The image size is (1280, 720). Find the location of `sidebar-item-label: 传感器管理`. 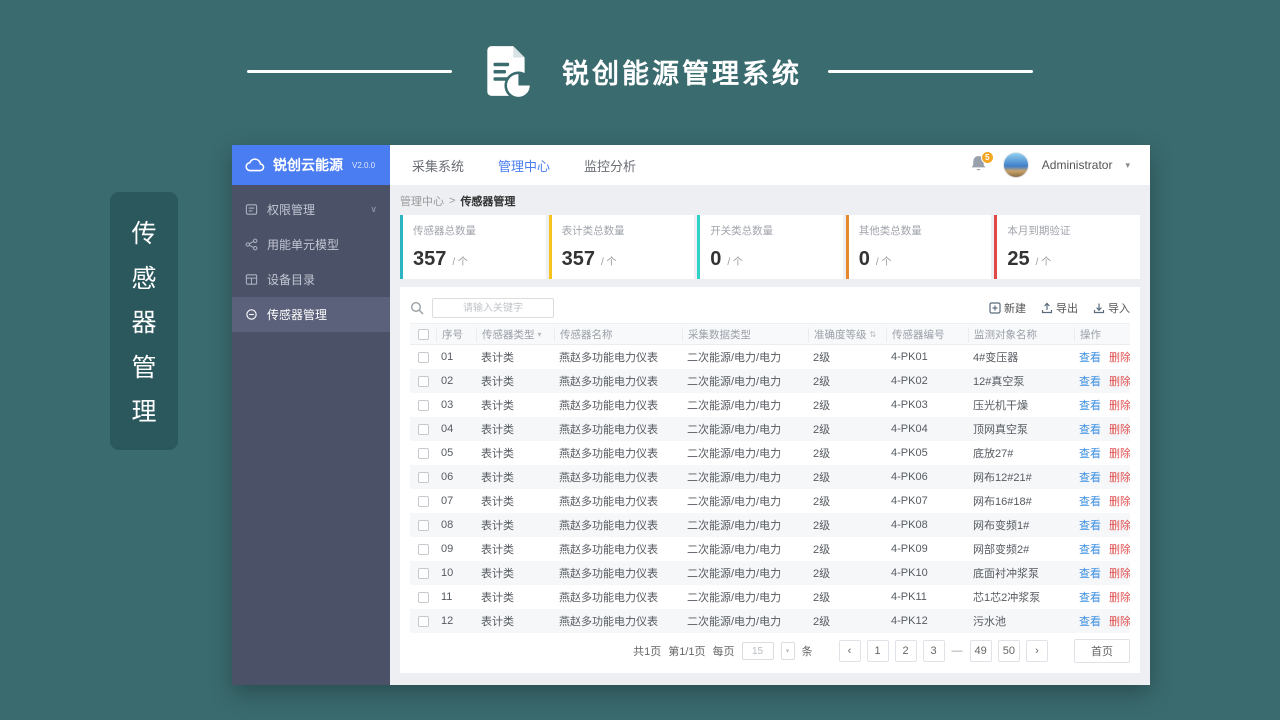

sidebar-item-label: 传感器管理 is located at coordinates (297, 315).